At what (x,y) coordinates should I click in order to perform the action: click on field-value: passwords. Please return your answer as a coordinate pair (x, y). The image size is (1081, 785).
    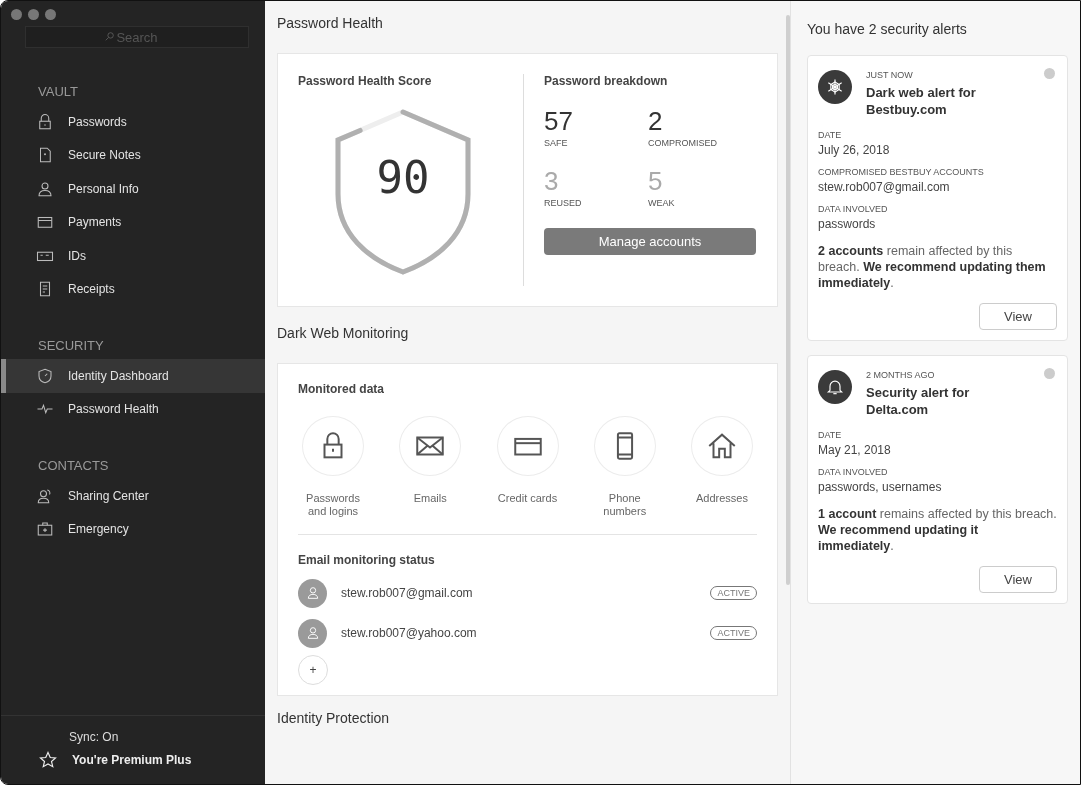
    Looking at the image, I should click on (847, 224).